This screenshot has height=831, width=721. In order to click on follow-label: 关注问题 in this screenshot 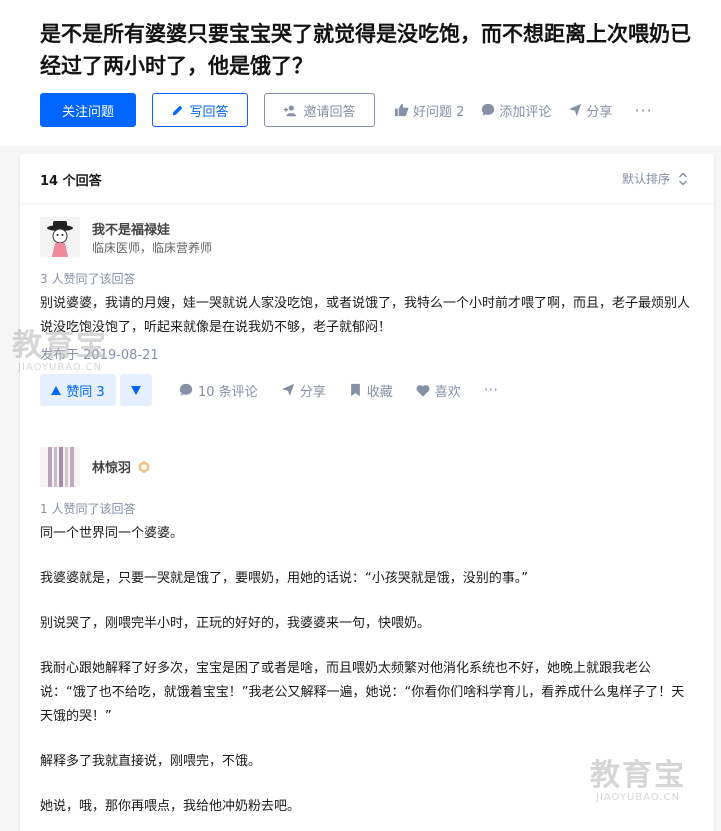, I will do `click(87, 112)`.